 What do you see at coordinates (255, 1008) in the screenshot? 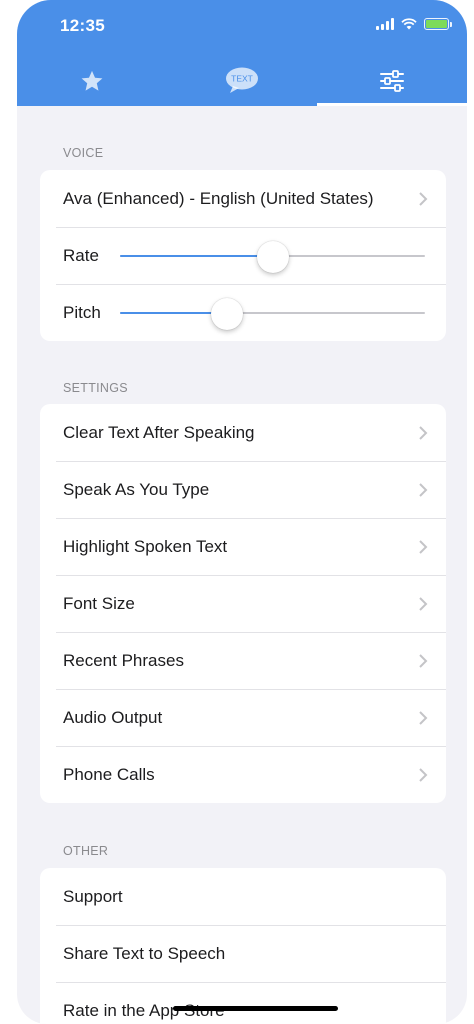
I see `home-indicator` at bounding box center [255, 1008].